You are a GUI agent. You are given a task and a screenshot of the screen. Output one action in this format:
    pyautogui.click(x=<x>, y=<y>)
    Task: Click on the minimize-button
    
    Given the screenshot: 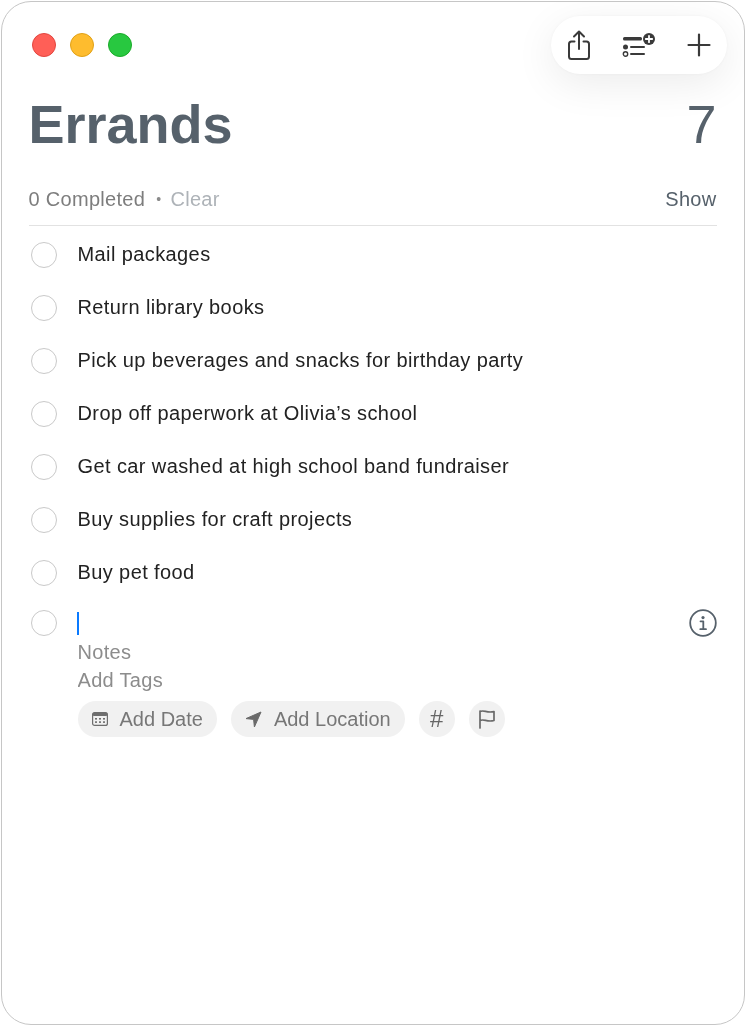 What is the action you would take?
    pyautogui.click(x=82, y=45)
    